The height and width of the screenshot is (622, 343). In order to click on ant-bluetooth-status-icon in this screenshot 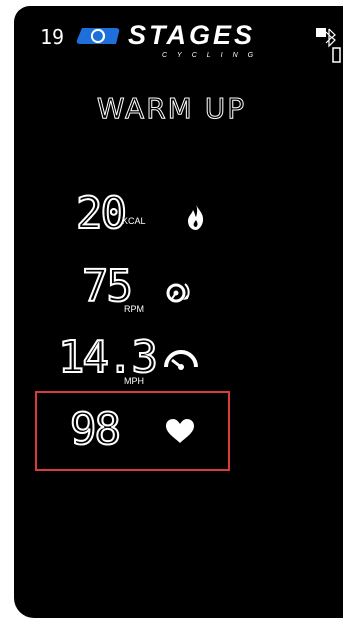, I will do `click(328, 45)`.